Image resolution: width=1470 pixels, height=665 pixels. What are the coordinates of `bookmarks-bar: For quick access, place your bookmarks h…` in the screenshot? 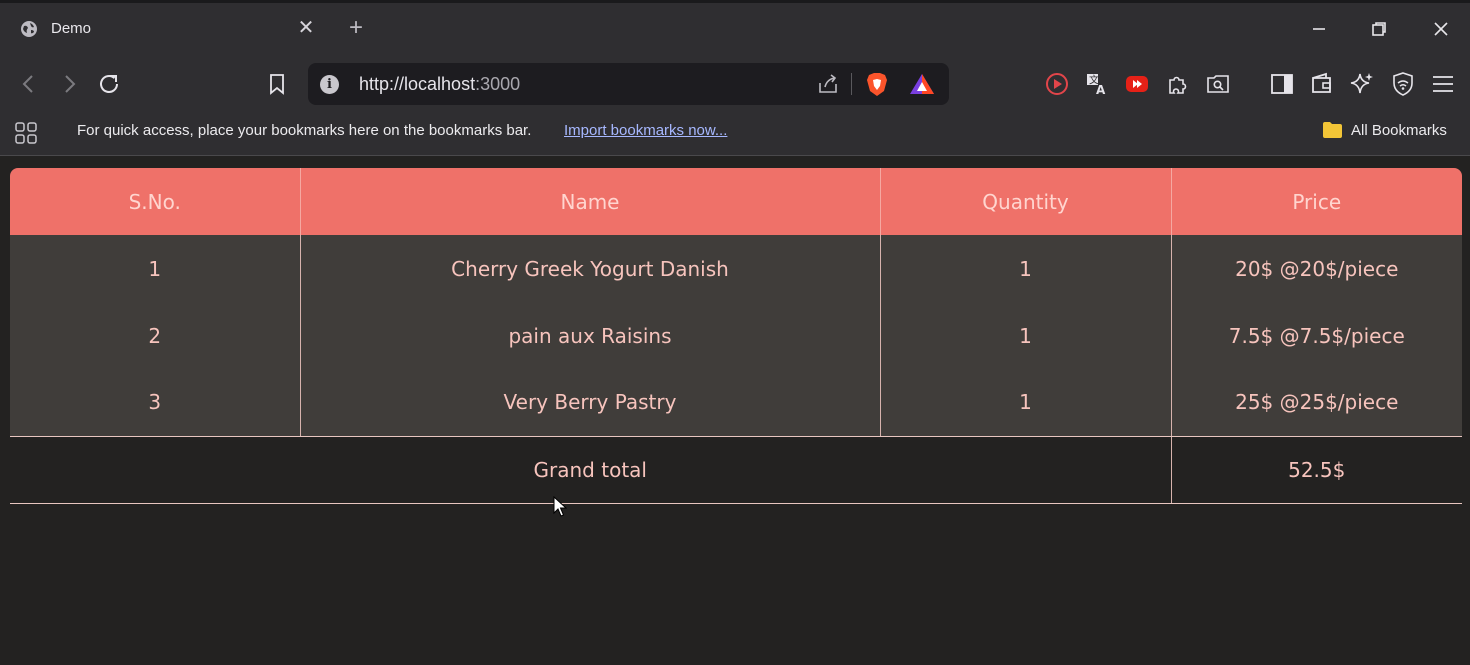 It's located at (735, 133).